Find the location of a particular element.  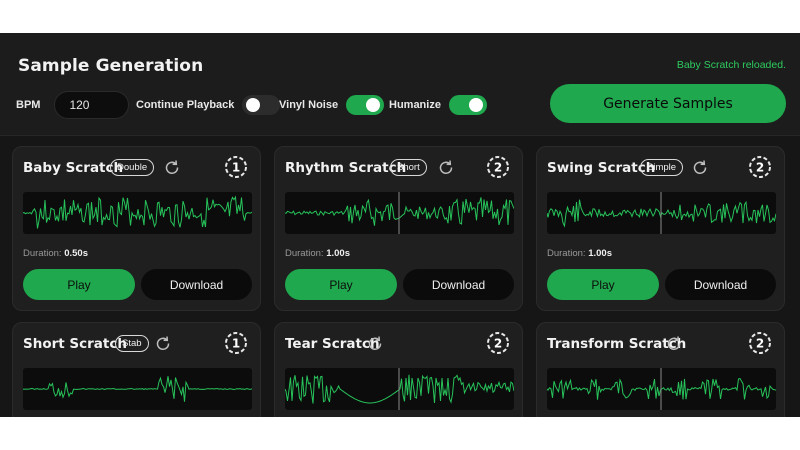

pattern-badge: Double is located at coordinates (132, 167).